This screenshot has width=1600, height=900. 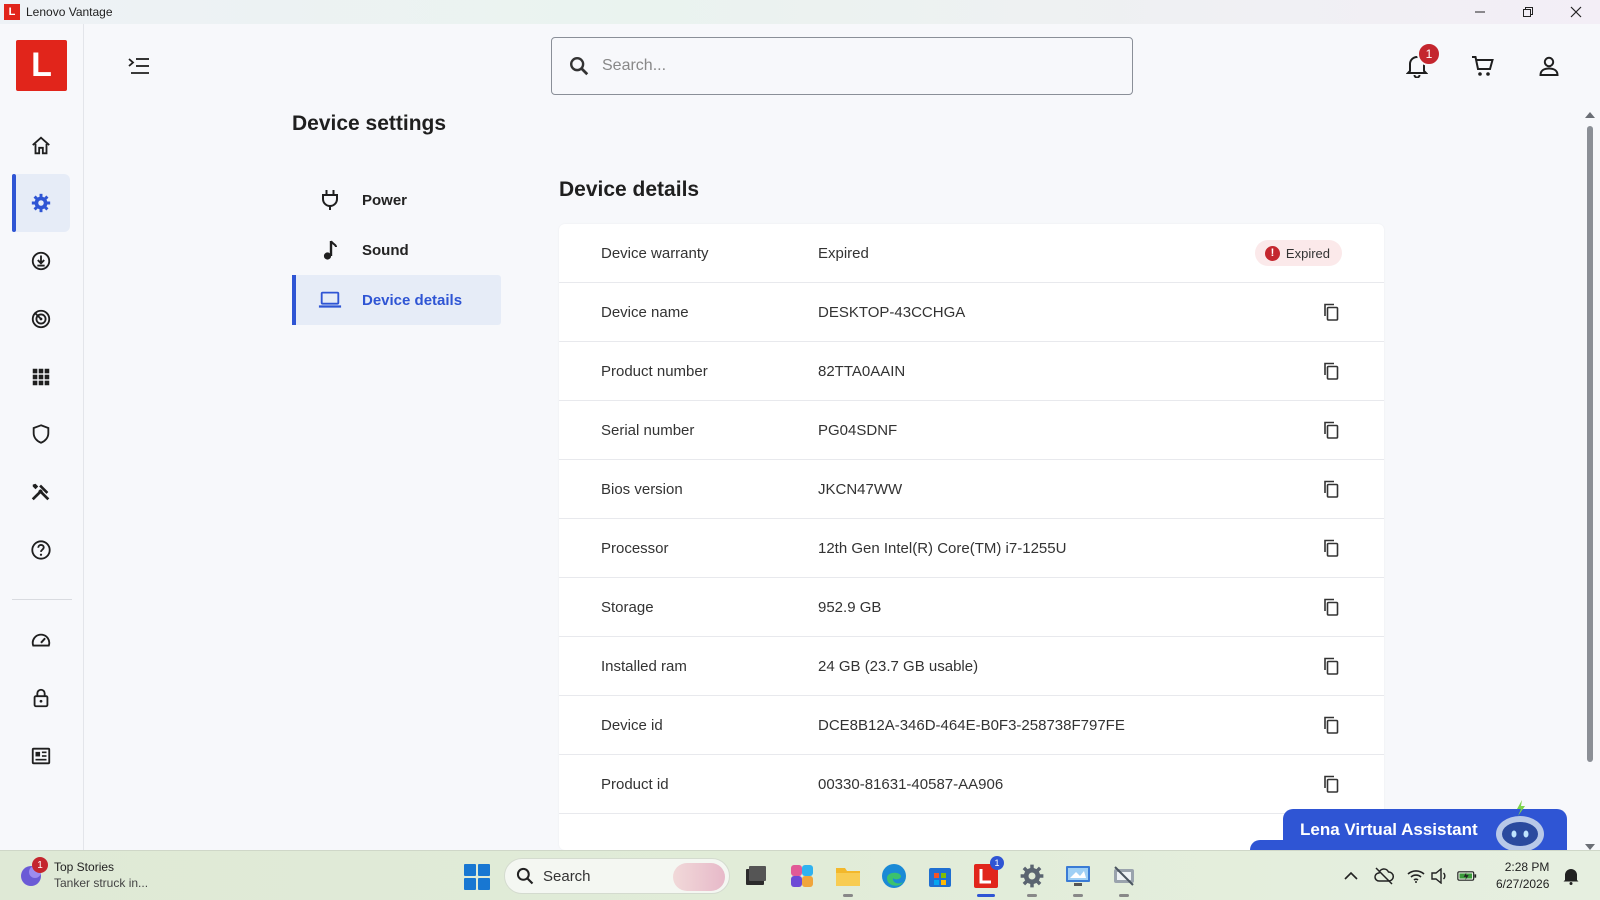 I want to click on detail-row: Storage 952.9 GB, so click(x=971, y=607).